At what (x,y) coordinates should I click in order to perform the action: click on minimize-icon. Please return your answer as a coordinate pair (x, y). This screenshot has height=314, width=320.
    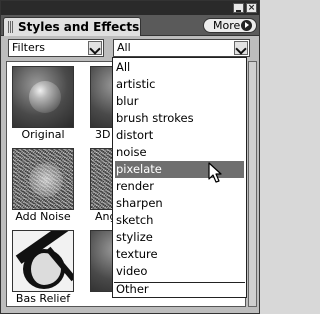
    Looking at the image, I should click on (238, 8).